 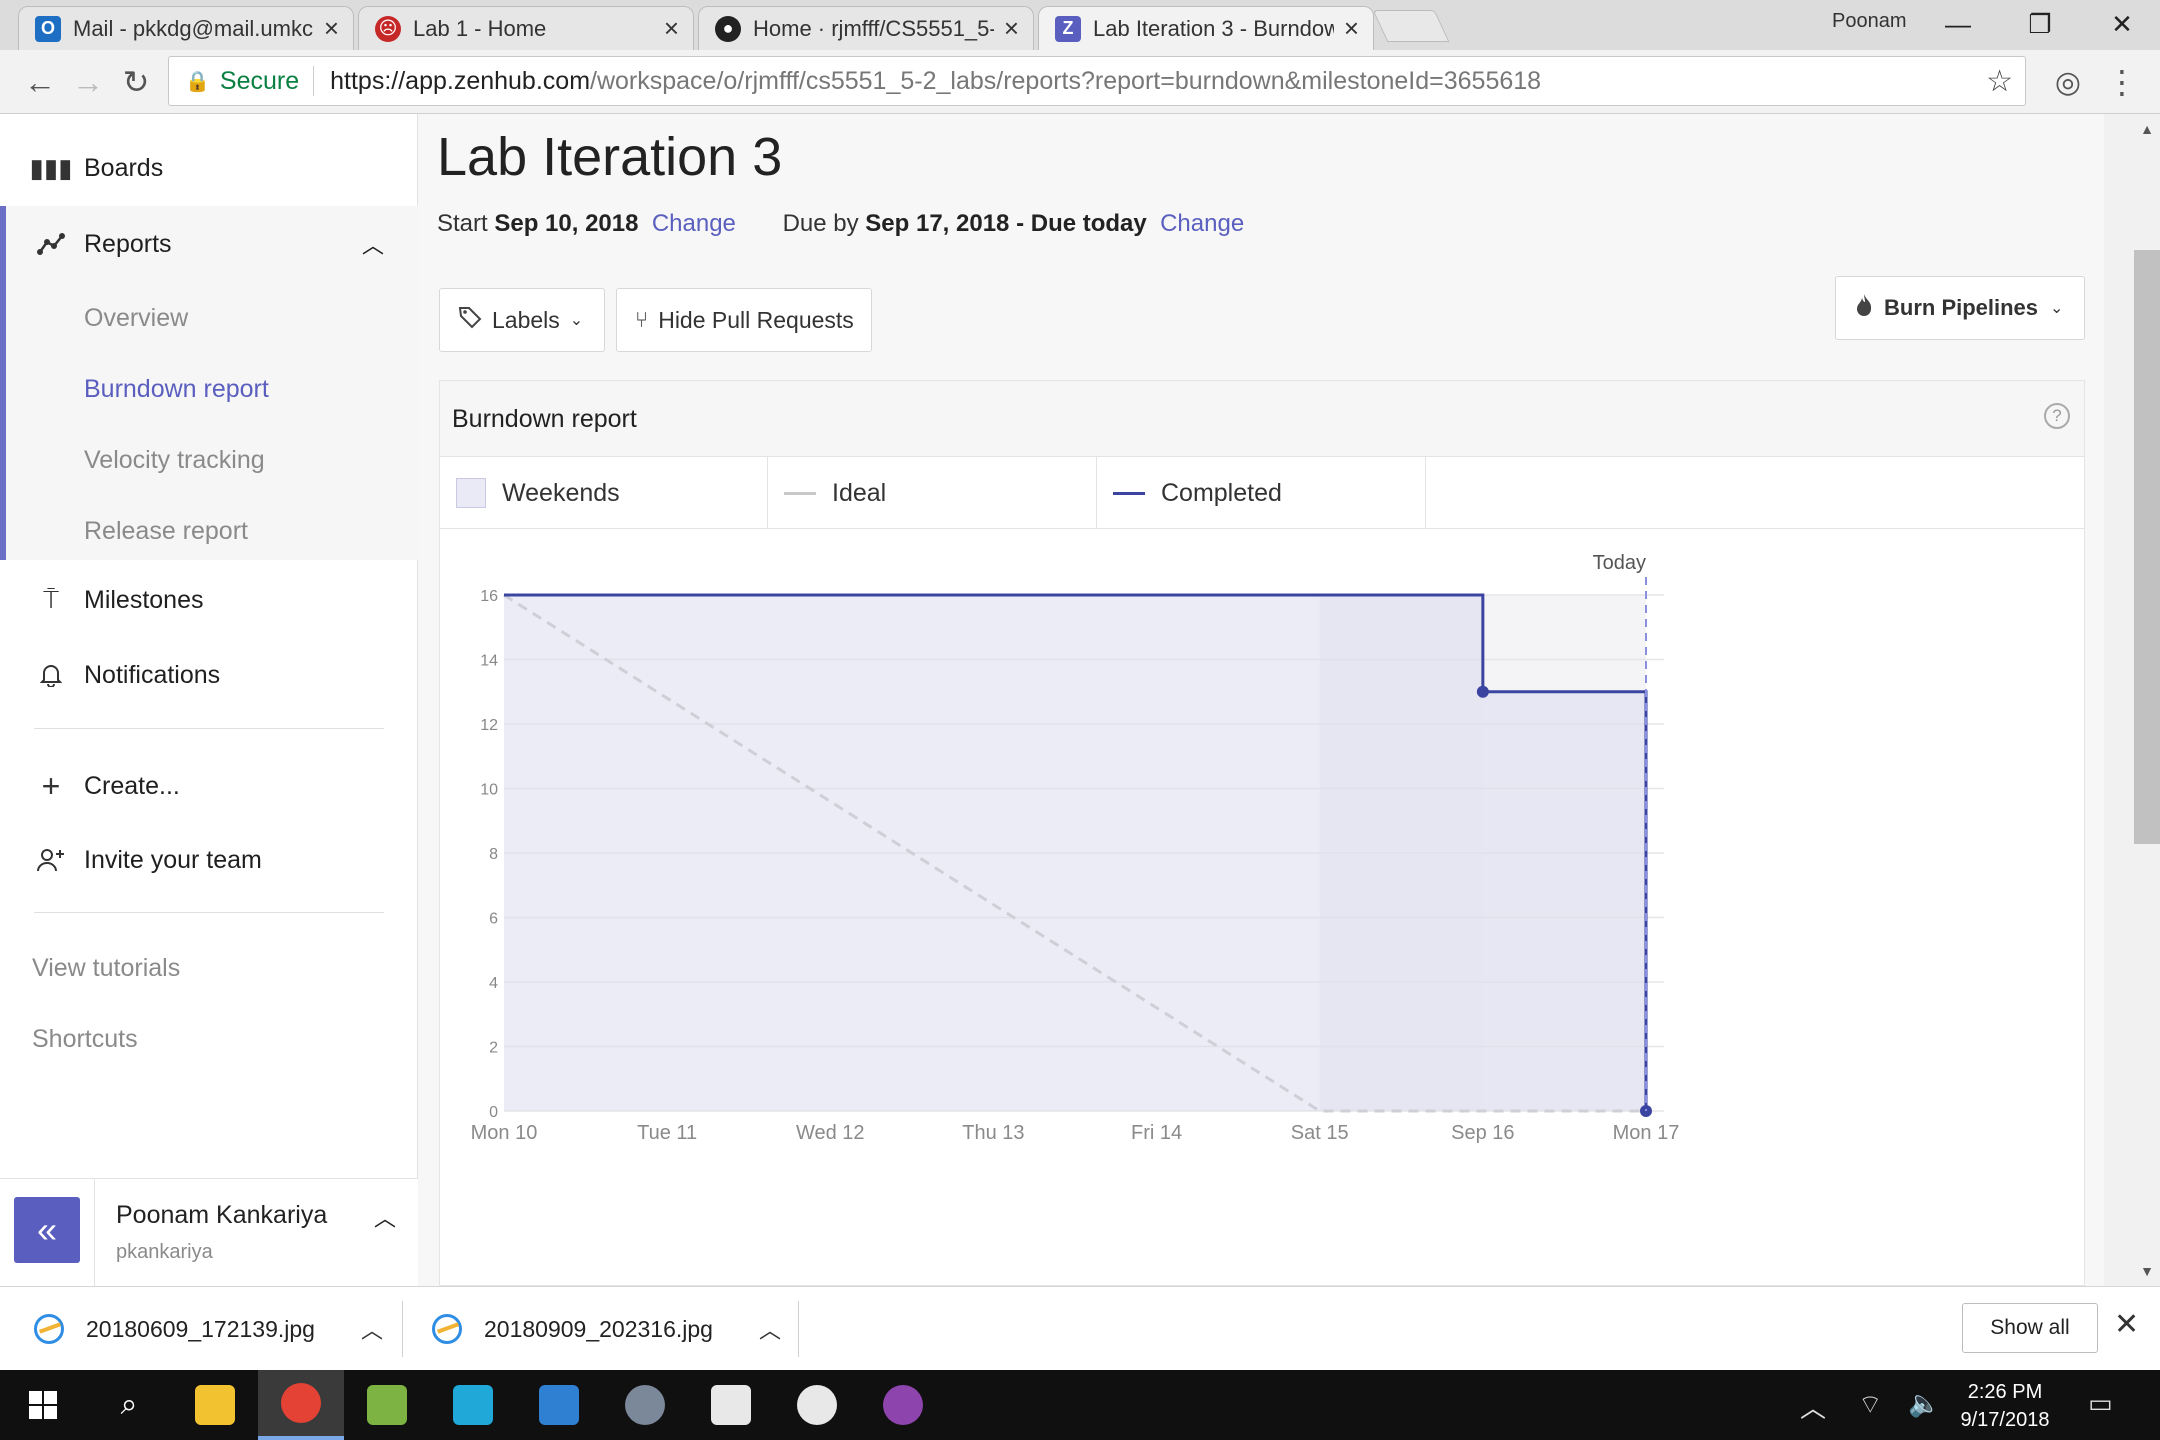 I want to click on menu-icon: ⋮, so click(x=2122, y=82).